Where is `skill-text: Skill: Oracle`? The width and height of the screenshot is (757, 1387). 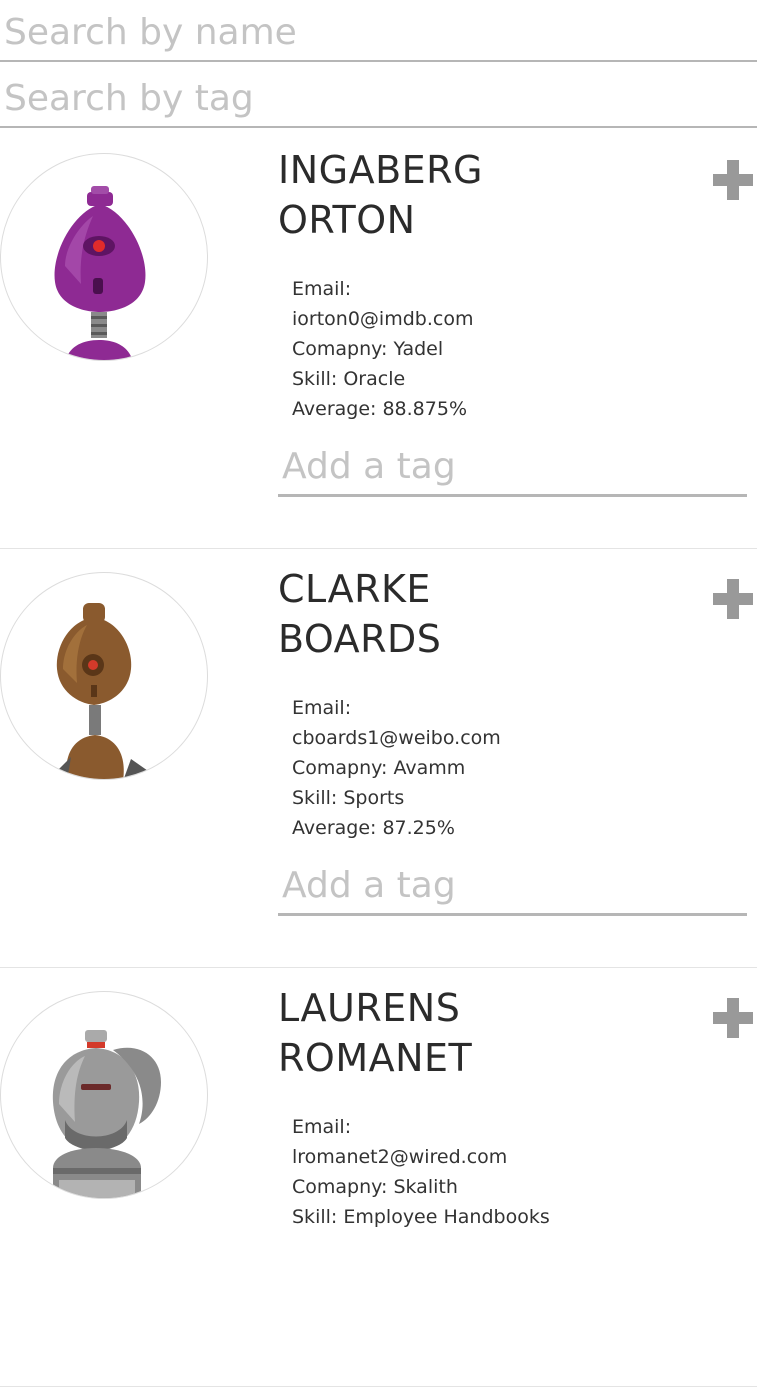 skill-text: Skill: Oracle is located at coordinates (349, 379).